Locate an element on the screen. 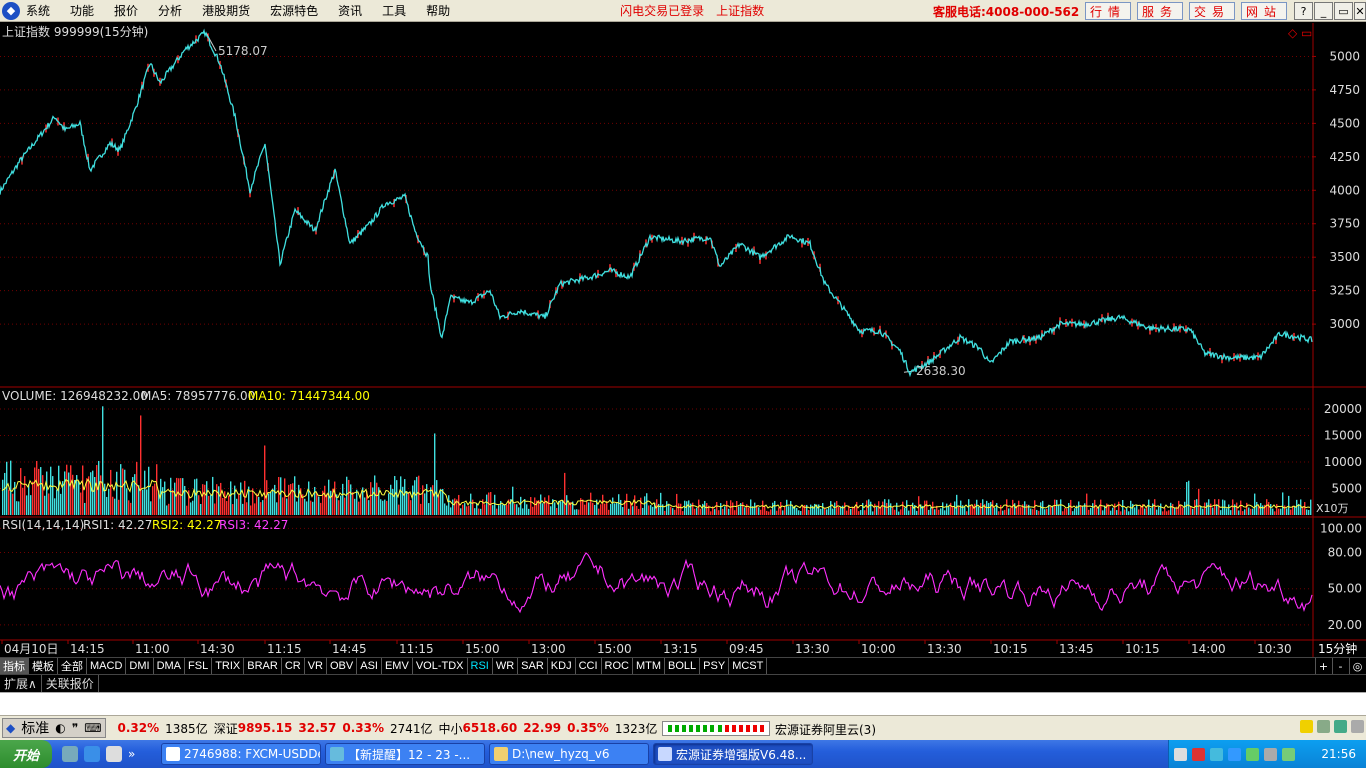 The height and width of the screenshot is (768, 1366). task-folder: D:\new_hyzq_v6 is located at coordinates (569, 754).